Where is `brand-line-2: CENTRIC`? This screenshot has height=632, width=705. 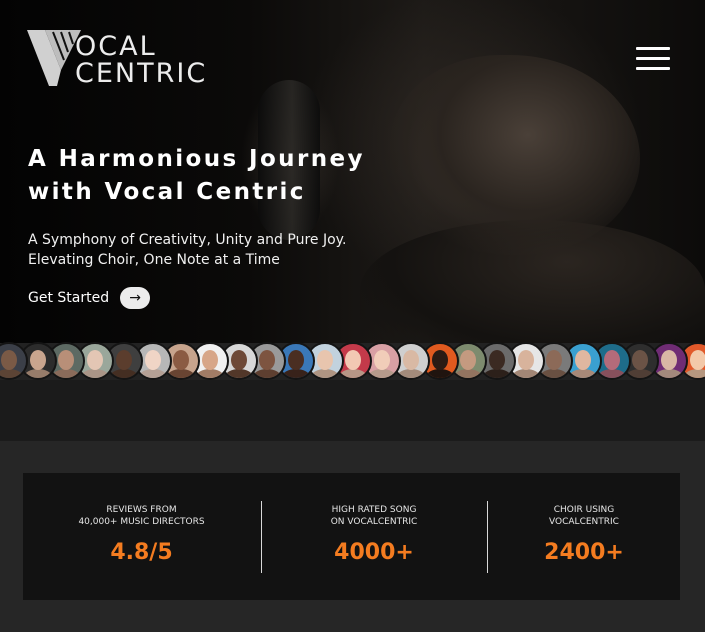 brand-line-2: CENTRIC is located at coordinates (141, 73).